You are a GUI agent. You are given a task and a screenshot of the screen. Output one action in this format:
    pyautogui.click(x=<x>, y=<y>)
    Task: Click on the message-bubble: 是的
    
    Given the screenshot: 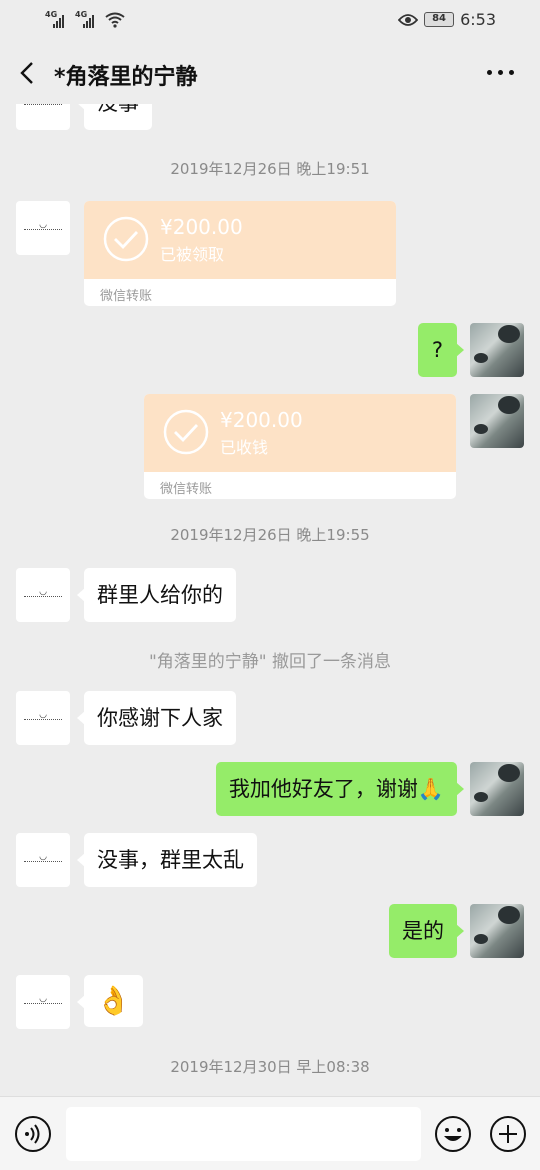 What is the action you would take?
    pyautogui.click(x=426, y=931)
    